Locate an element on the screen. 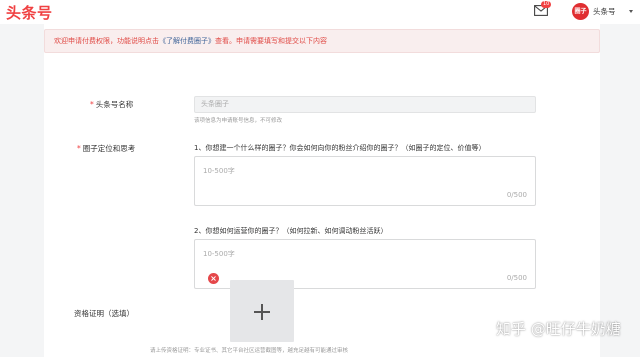  user-name: 头条号 is located at coordinates (604, 11).